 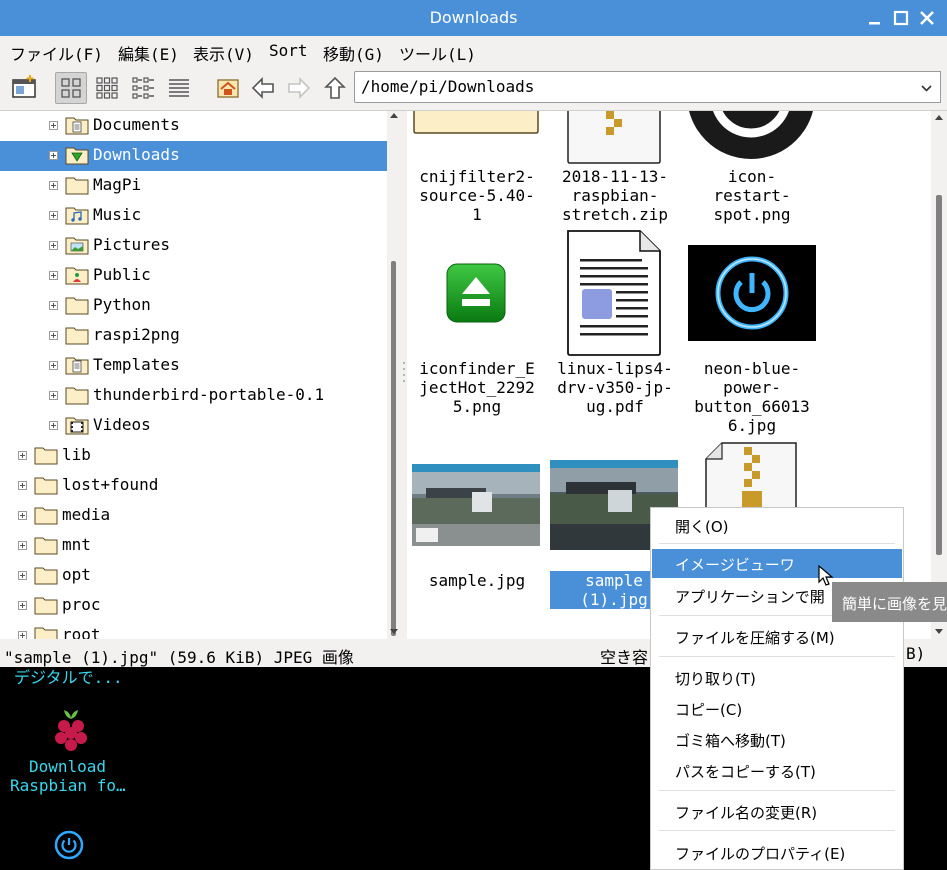 I want to click on tree-item-thunderbird-portable-0-1: thunderbird-portable-0.1, so click(x=193, y=396).